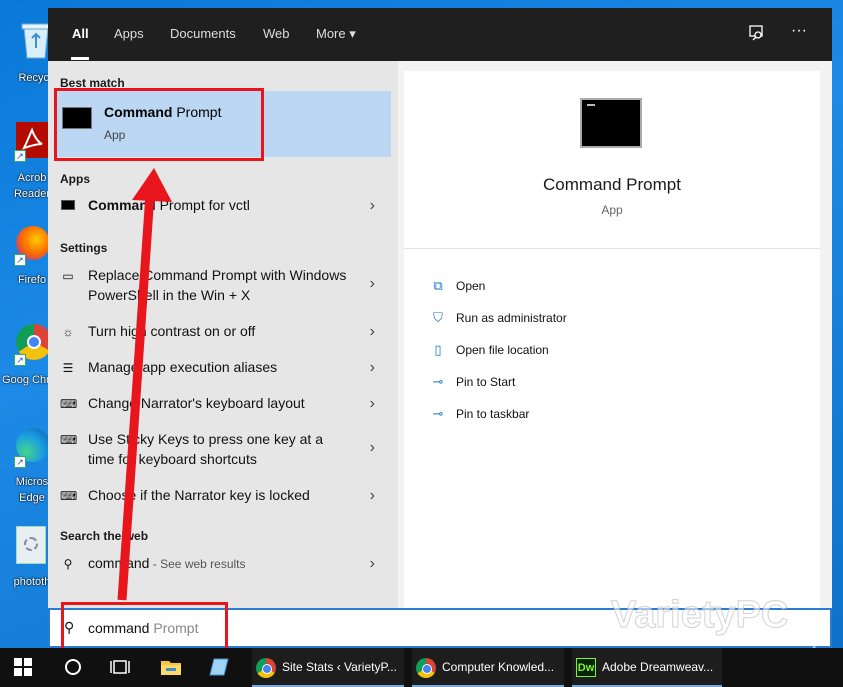  What do you see at coordinates (68, 368) in the screenshot?
I see `list-icon: ☰` at bounding box center [68, 368].